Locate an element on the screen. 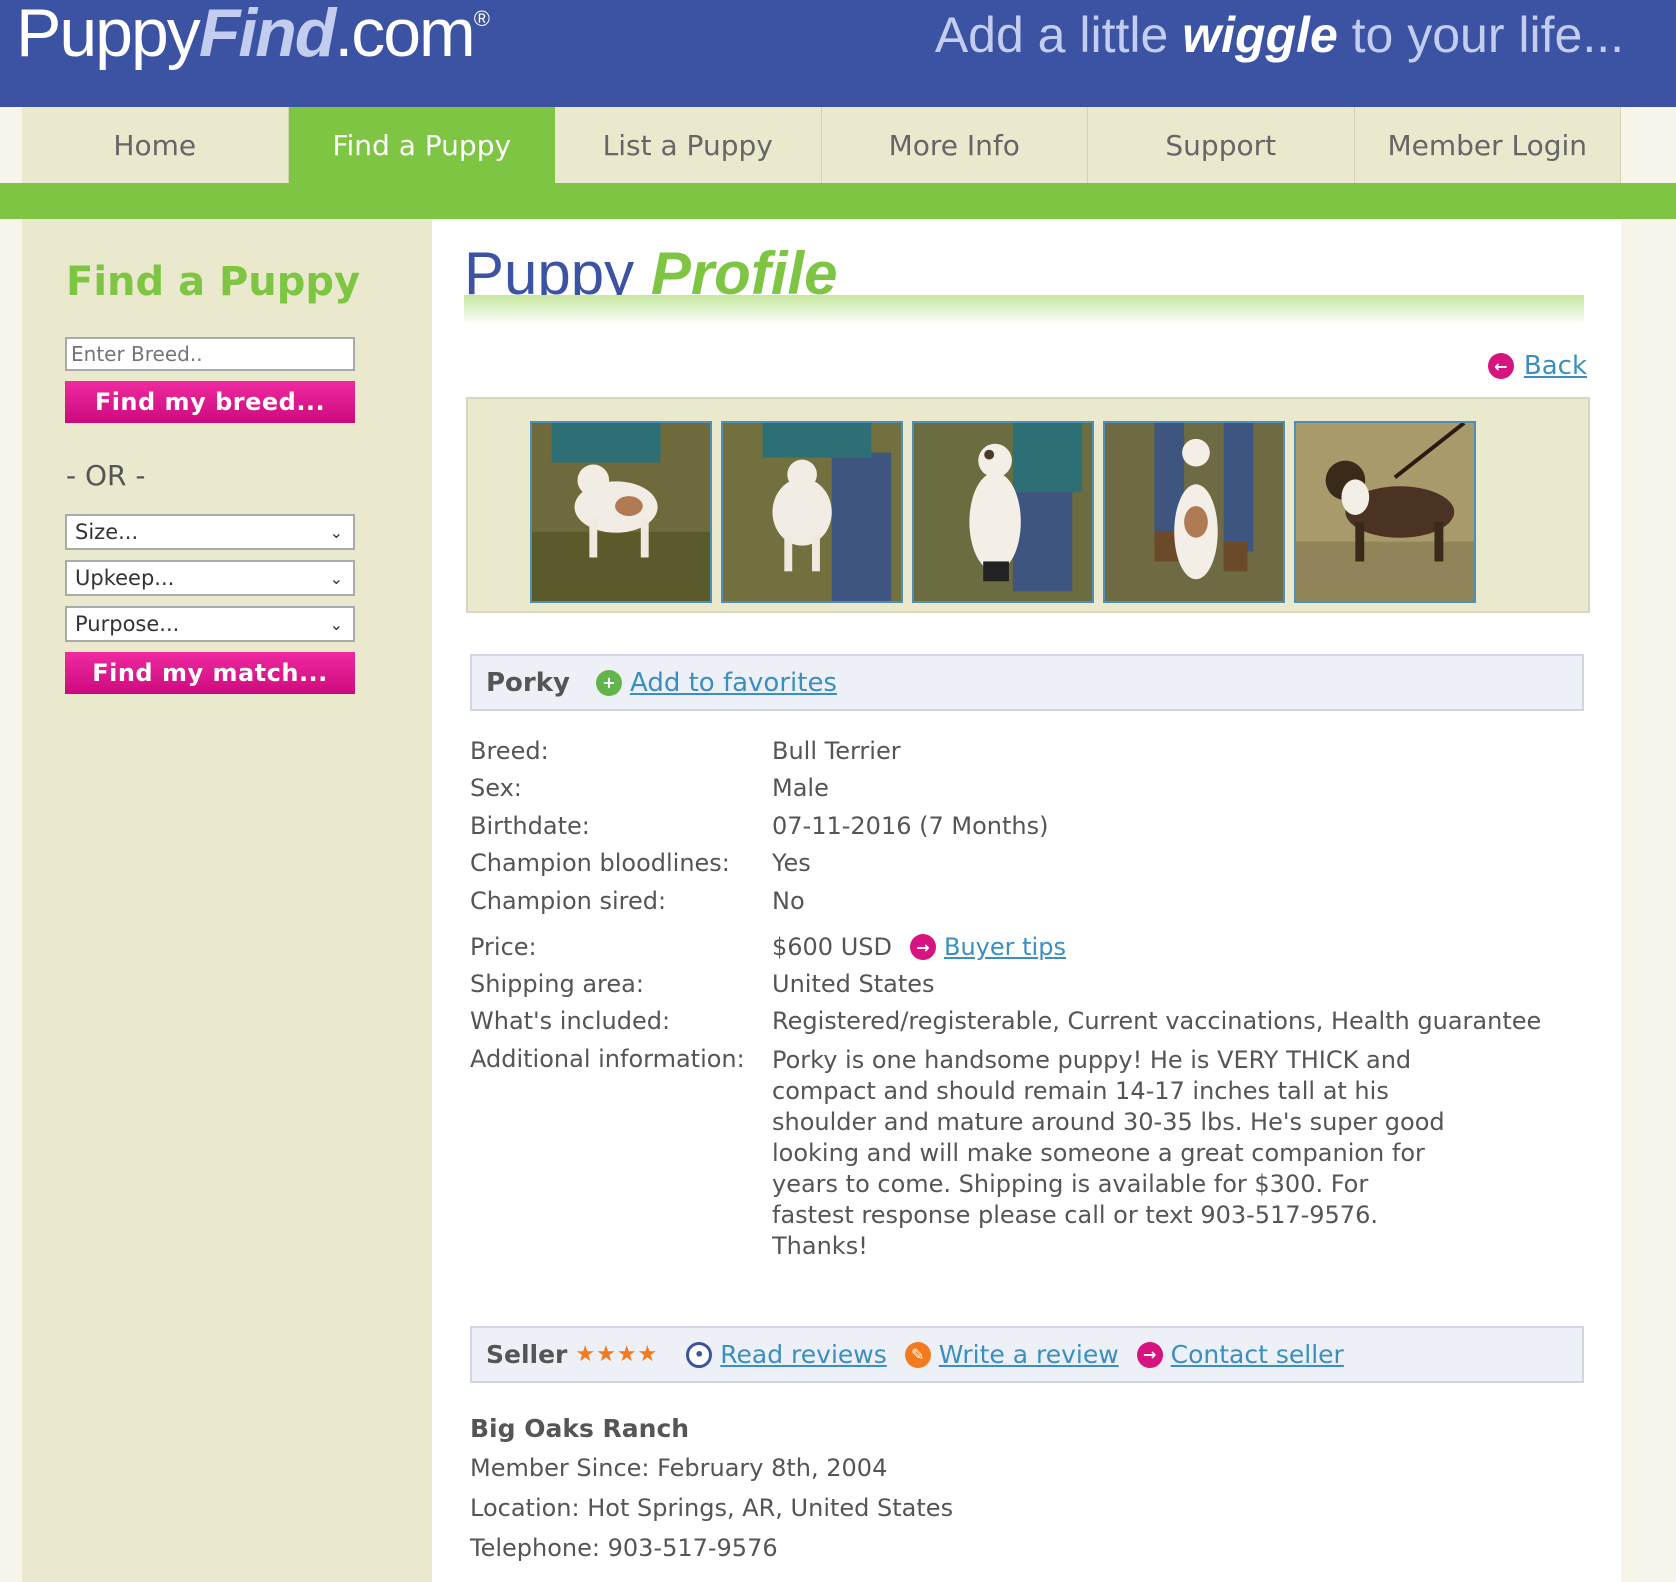 The image size is (1676, 1582). title-underline is located at coordinates (1024, 310).